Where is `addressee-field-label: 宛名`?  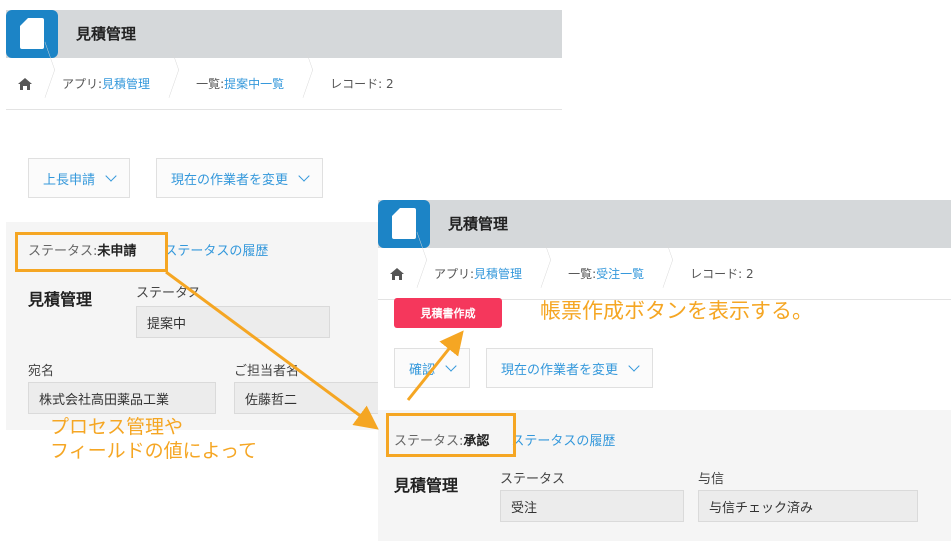 addressee-field-label: 宛名 is located at coordinates (41, 371).